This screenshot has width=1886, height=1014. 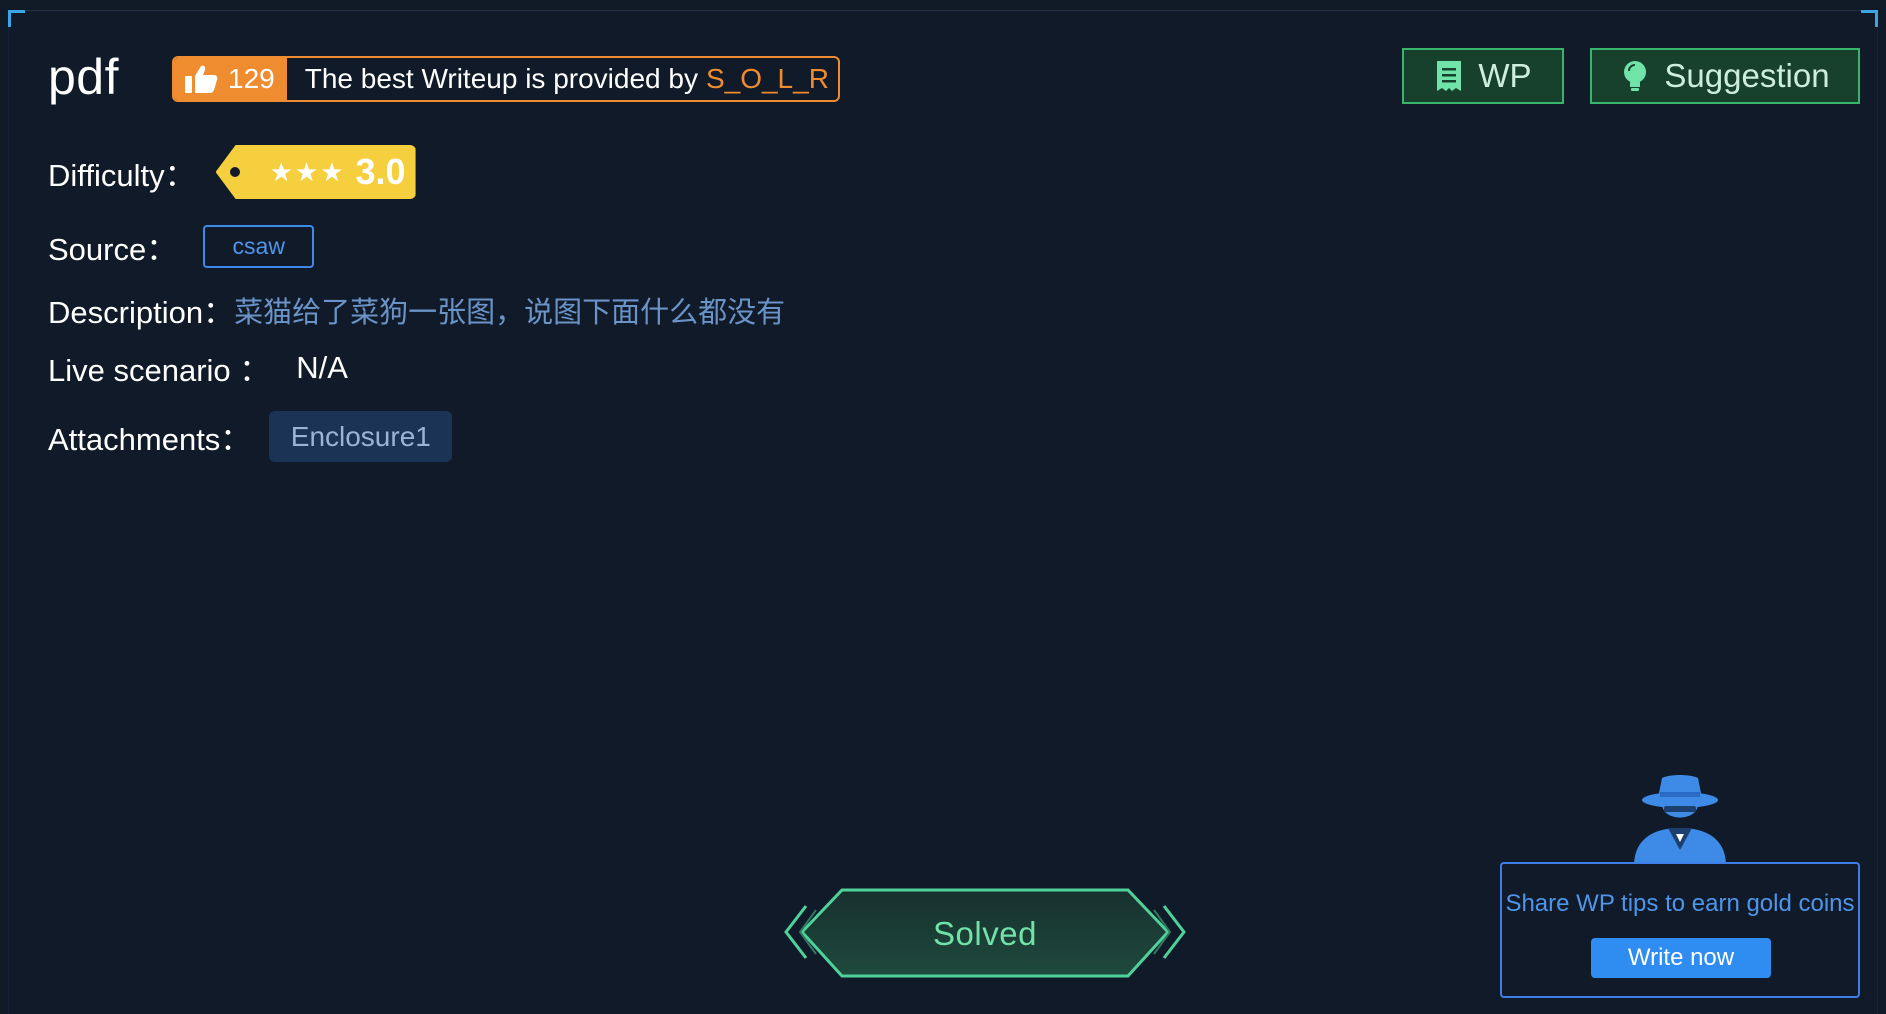 I want to click on wp-button-label: WP, so click(x=1505, y=75).